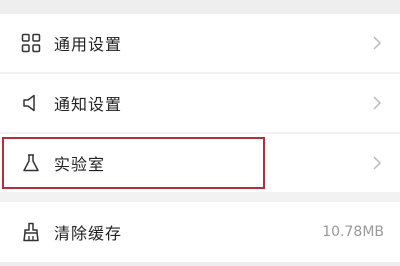 This screenshot has width=400, height=266. I want to click on settings-item-label: 实验室, so click(80, 164).